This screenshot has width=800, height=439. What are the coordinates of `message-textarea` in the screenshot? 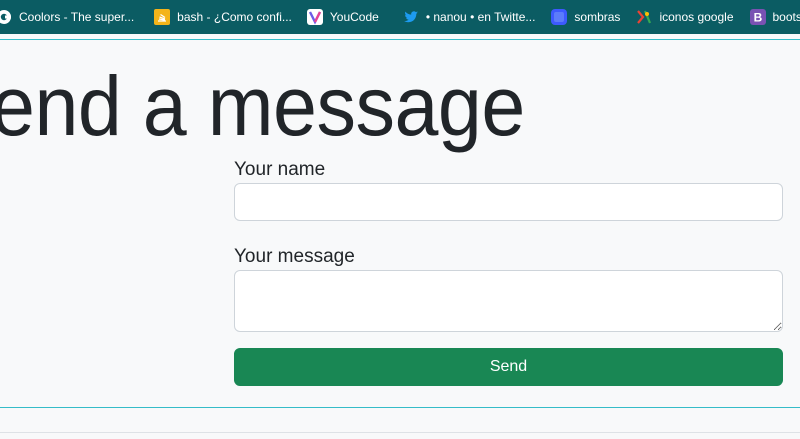 It's located at (508, 301).